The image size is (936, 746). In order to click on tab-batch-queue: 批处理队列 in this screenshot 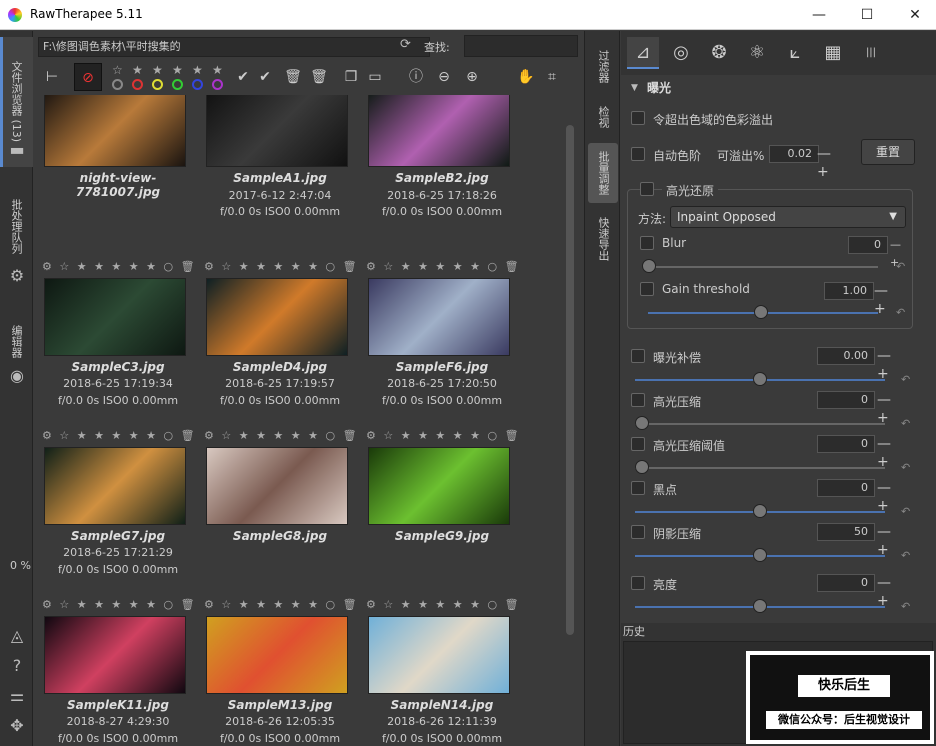, I will do `click(16, 226)`.